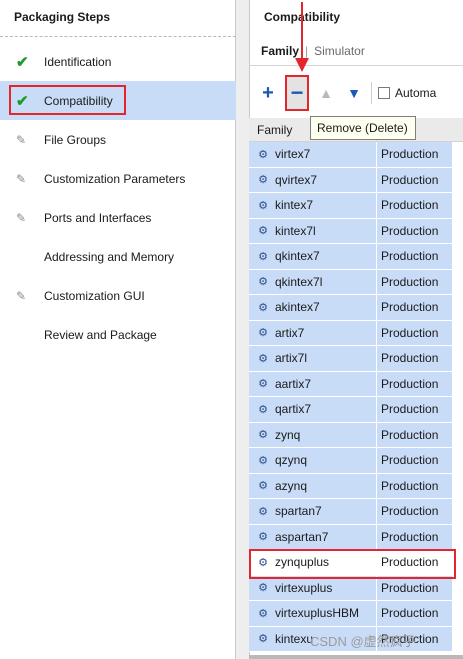  I want to click on family-cell: ⚙ aspartan7, so click(313, 537).